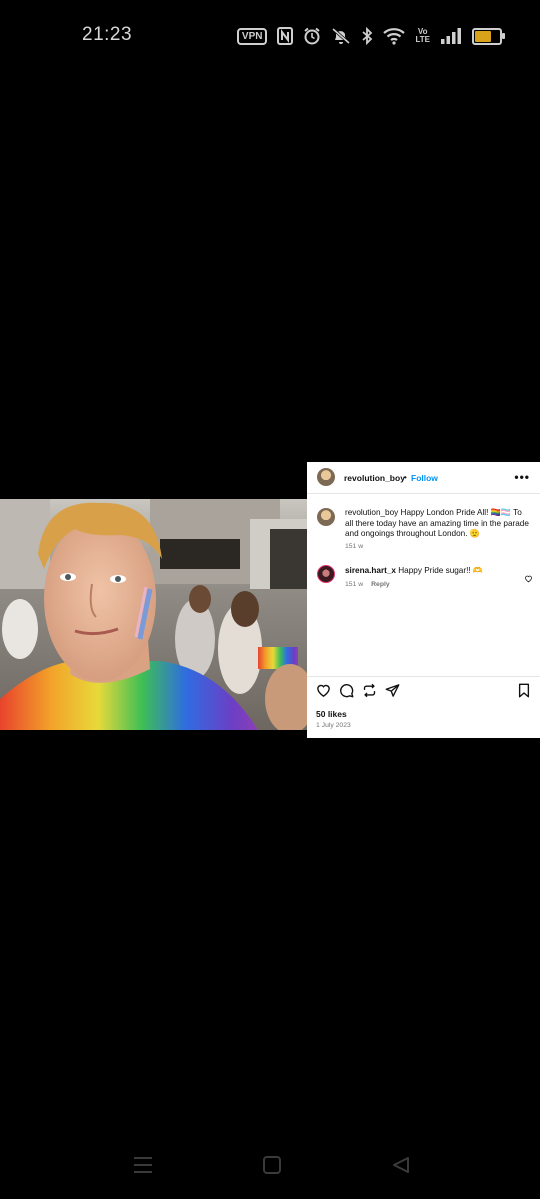  I want to click on battery-icon, so click(488, 36).